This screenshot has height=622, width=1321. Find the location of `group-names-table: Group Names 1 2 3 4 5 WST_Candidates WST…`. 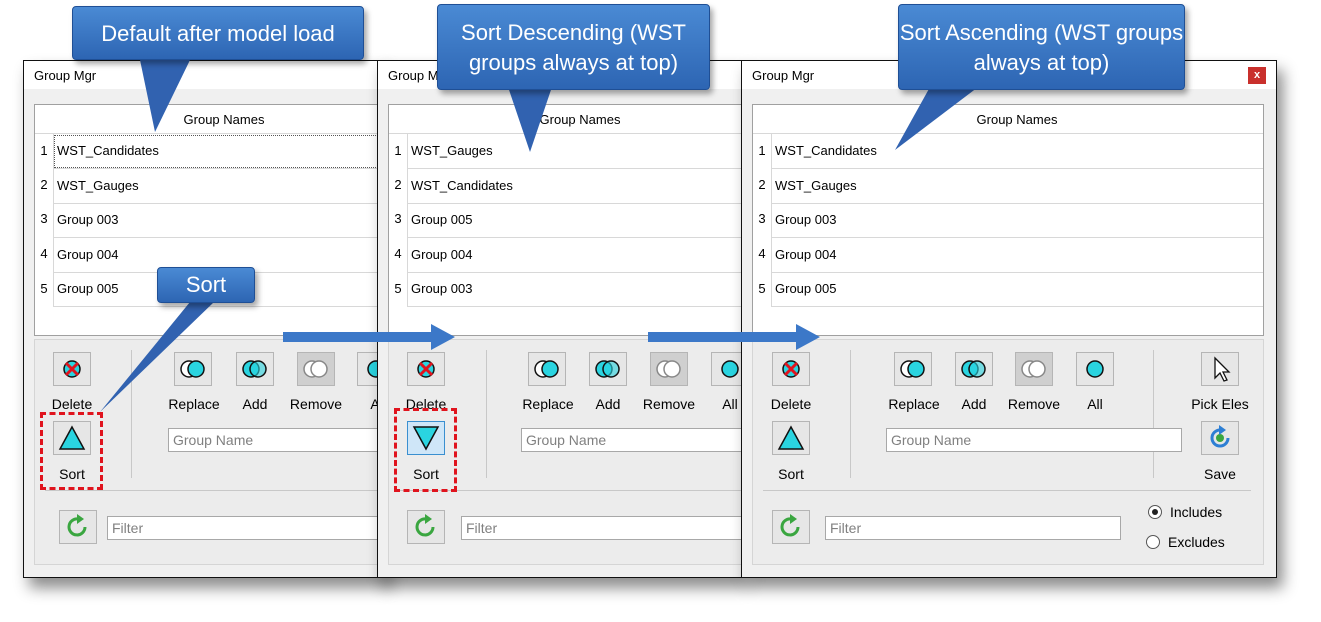

group-names-table: Group Names 1 2 3 4 5 WST_Candidates WST… is located at coordinates (1008, 220).